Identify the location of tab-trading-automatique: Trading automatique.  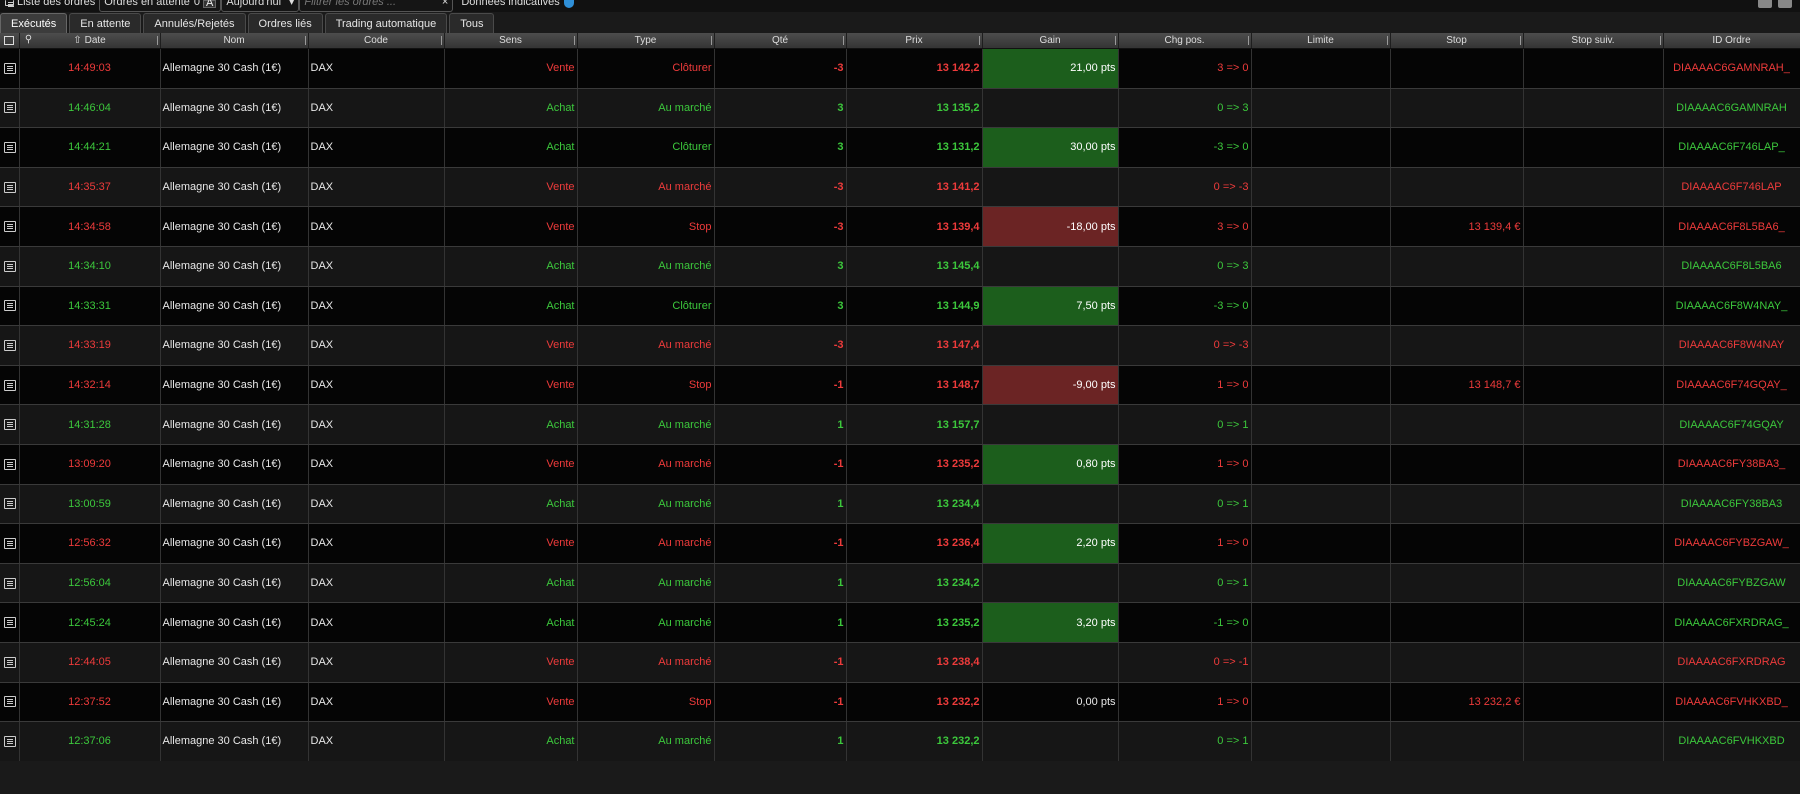
(386, 23).